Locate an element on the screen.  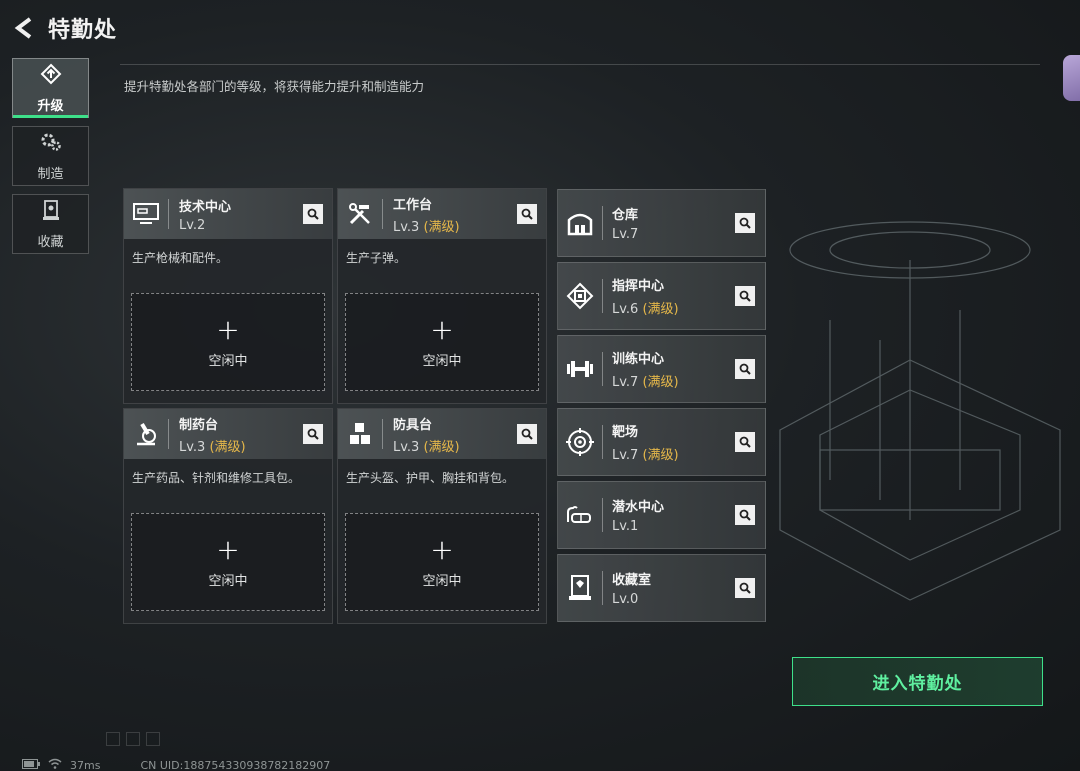
facility-command-center: 指挥中心 Lv.6 (满级) is located at coordinates (661, 296).